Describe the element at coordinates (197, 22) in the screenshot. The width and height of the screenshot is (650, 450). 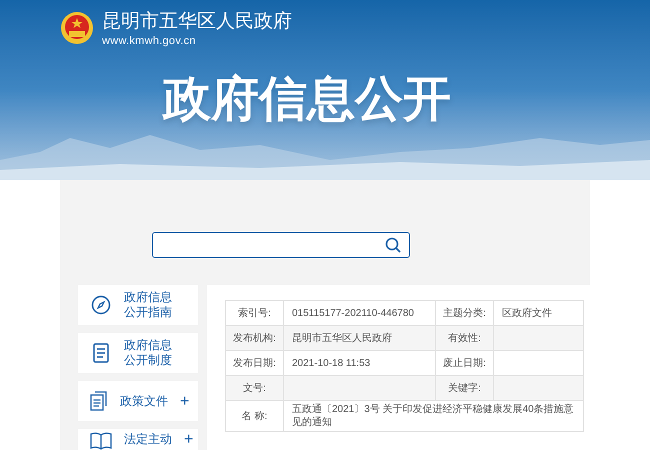
I see `site-name: 昆明市五华区人民政府` at that location.